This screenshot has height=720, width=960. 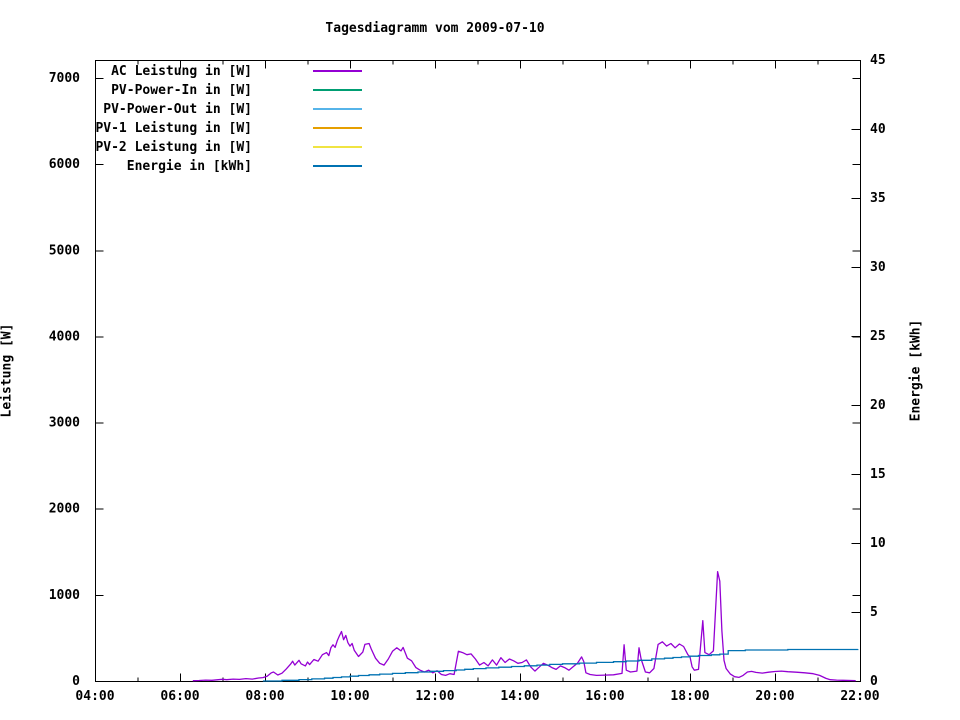 What do you see at coordinates (878, 267) in the screenshot?
I see `y-right-tick-label: 30` at bounding box center [878, 267].